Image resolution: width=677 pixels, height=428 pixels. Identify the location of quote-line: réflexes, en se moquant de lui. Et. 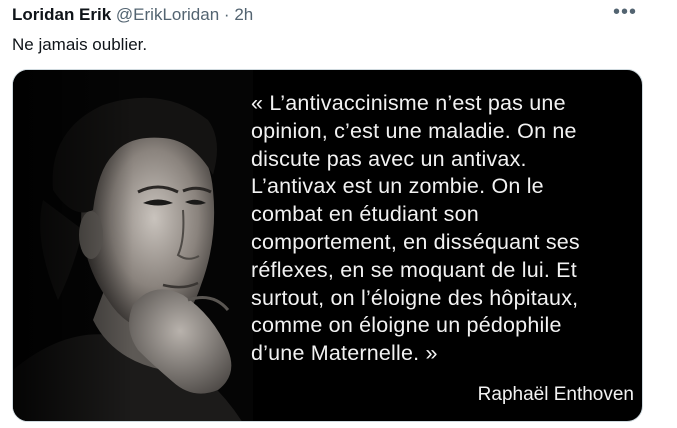
(414, 269).